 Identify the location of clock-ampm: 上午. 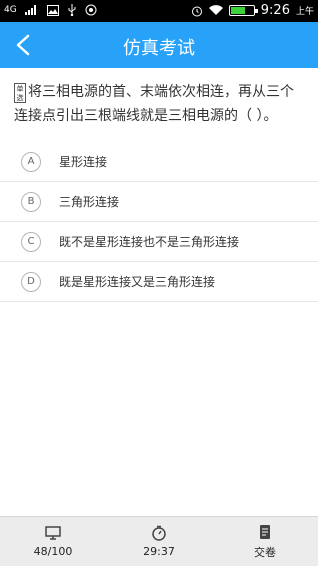
(304, 12).